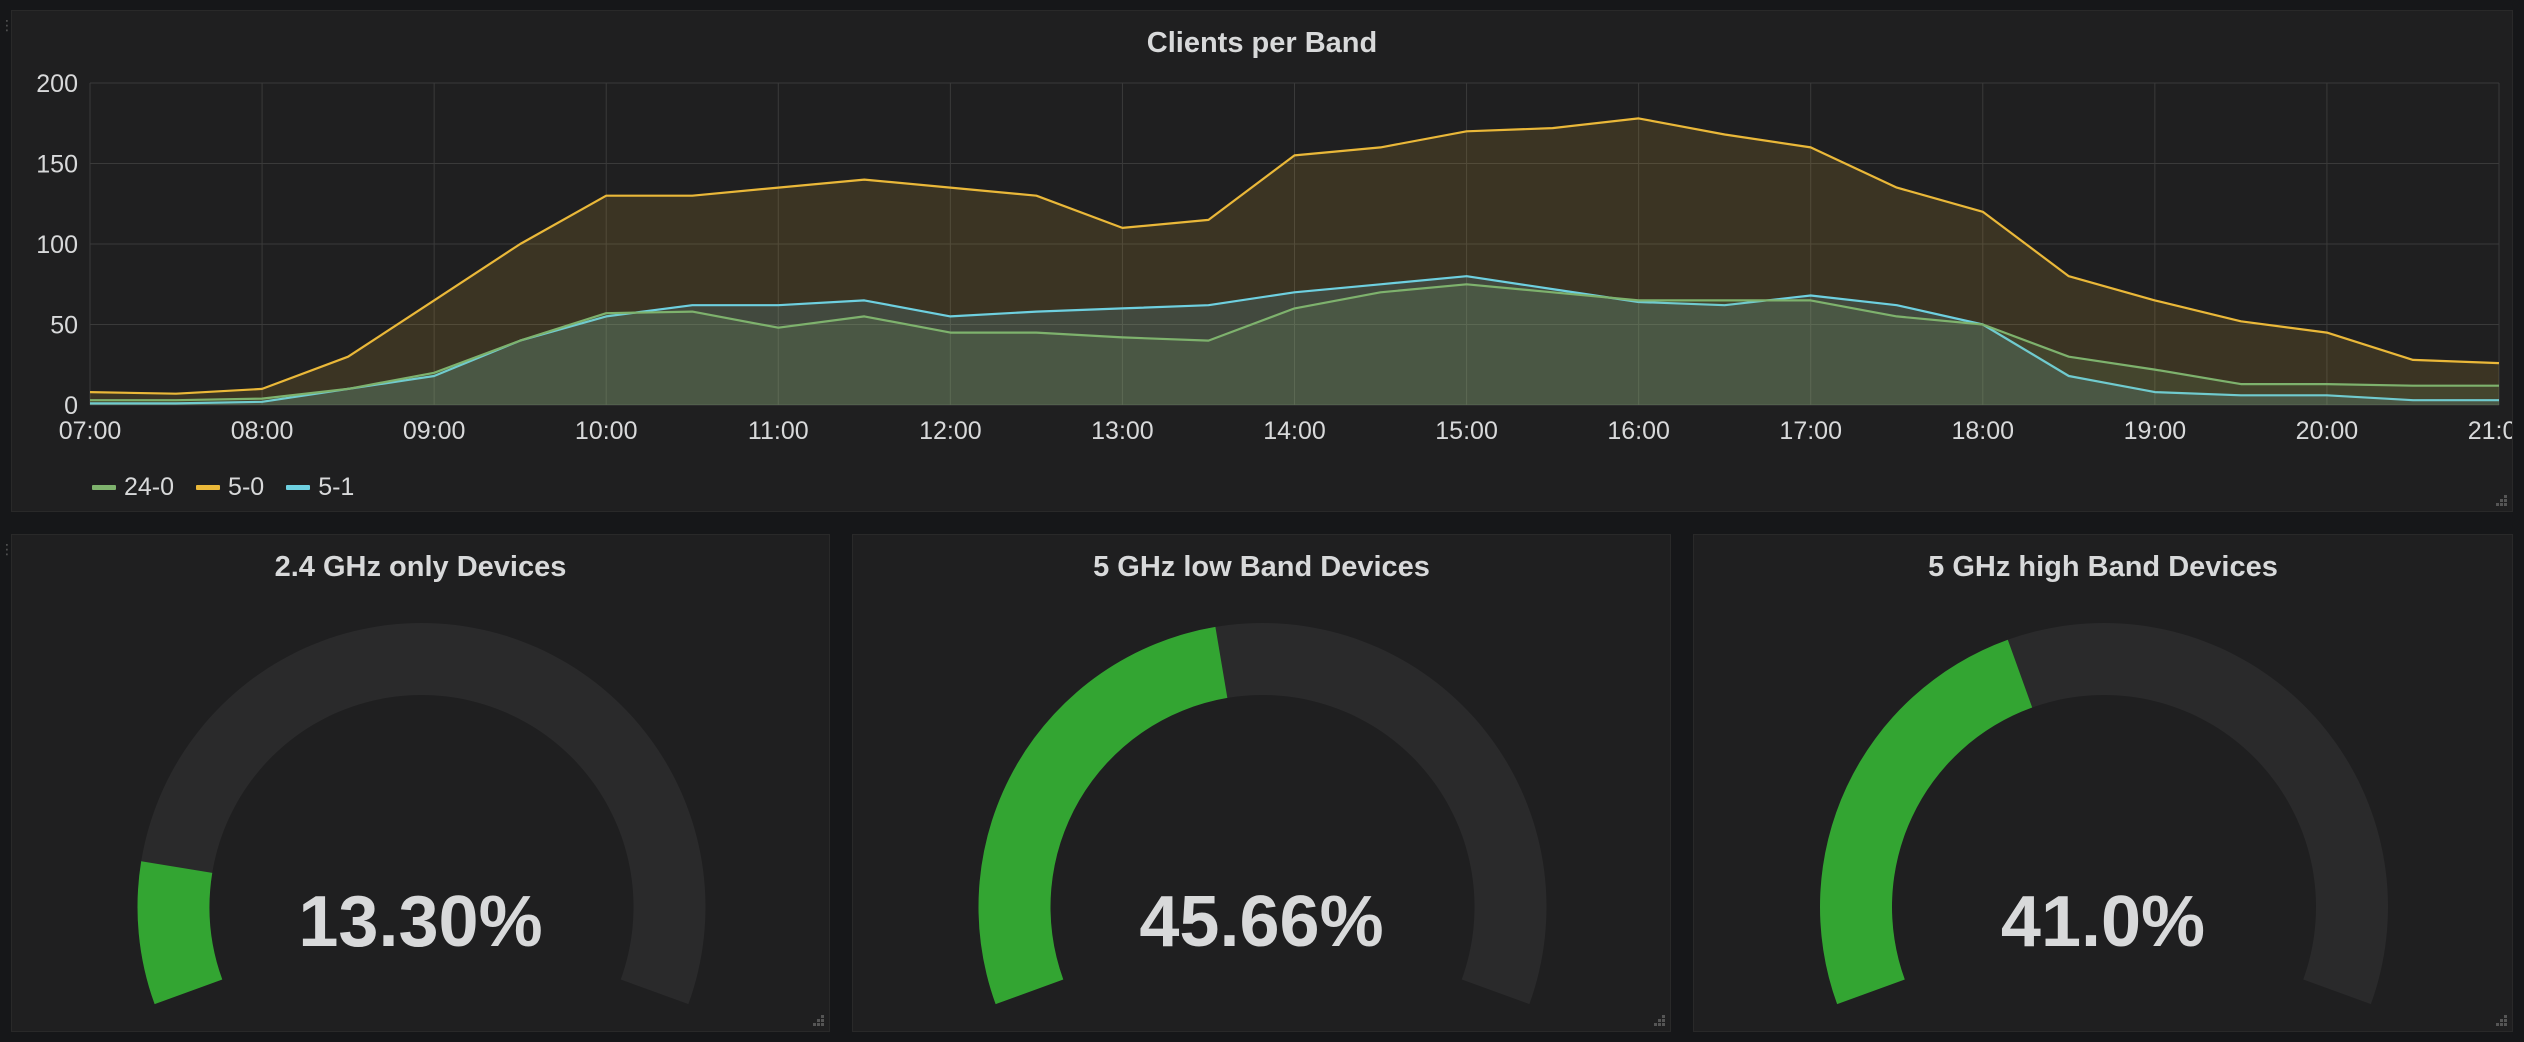  I want to click on legend-item-5-0: 5-0, so click(230, 487).